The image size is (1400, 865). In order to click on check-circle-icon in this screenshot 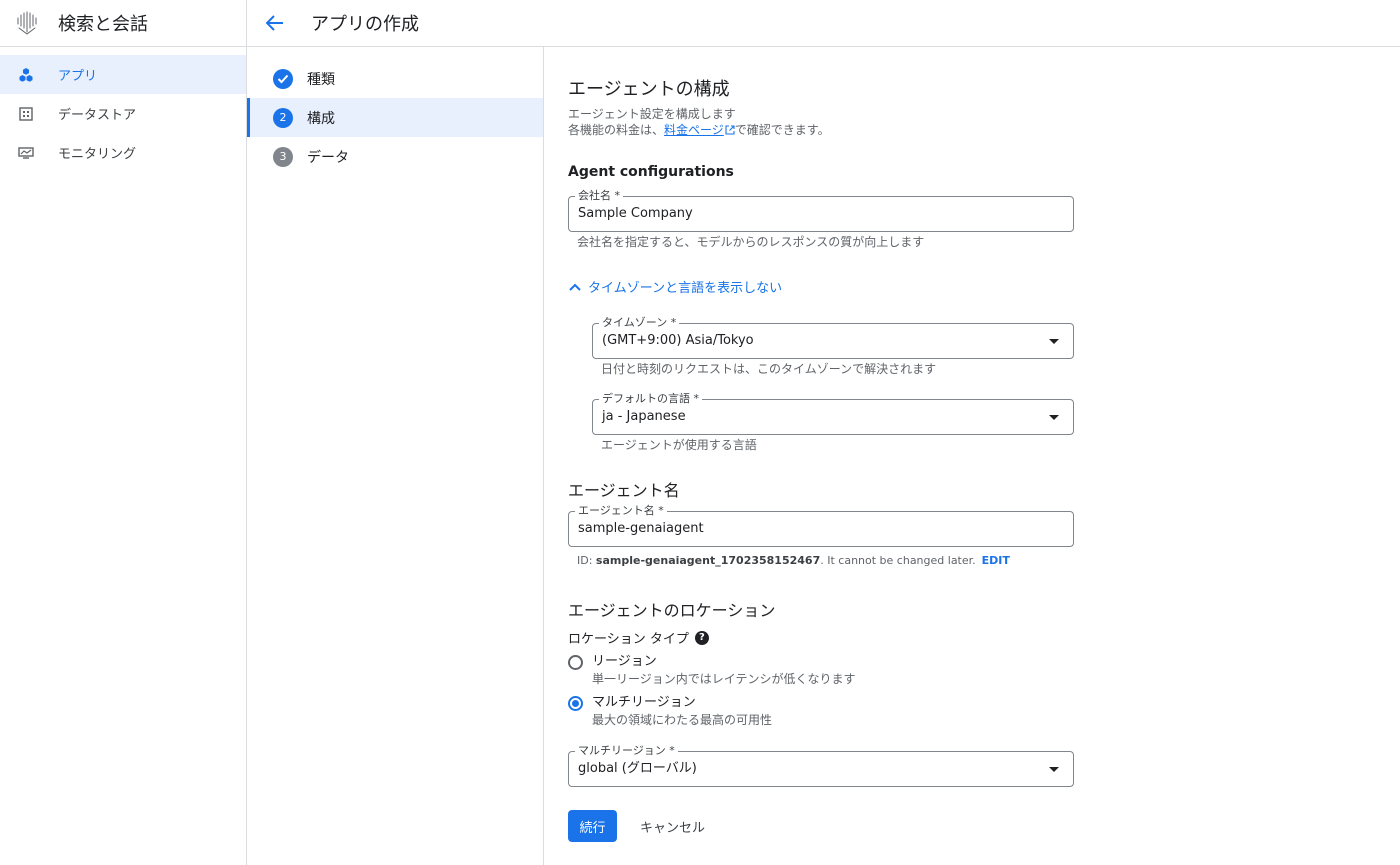, I will do `click(283, 78)`.